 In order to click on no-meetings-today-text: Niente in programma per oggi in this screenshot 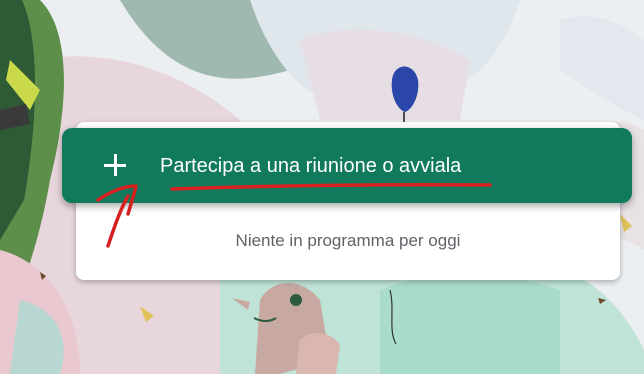, I will do `click(348, 240)`.